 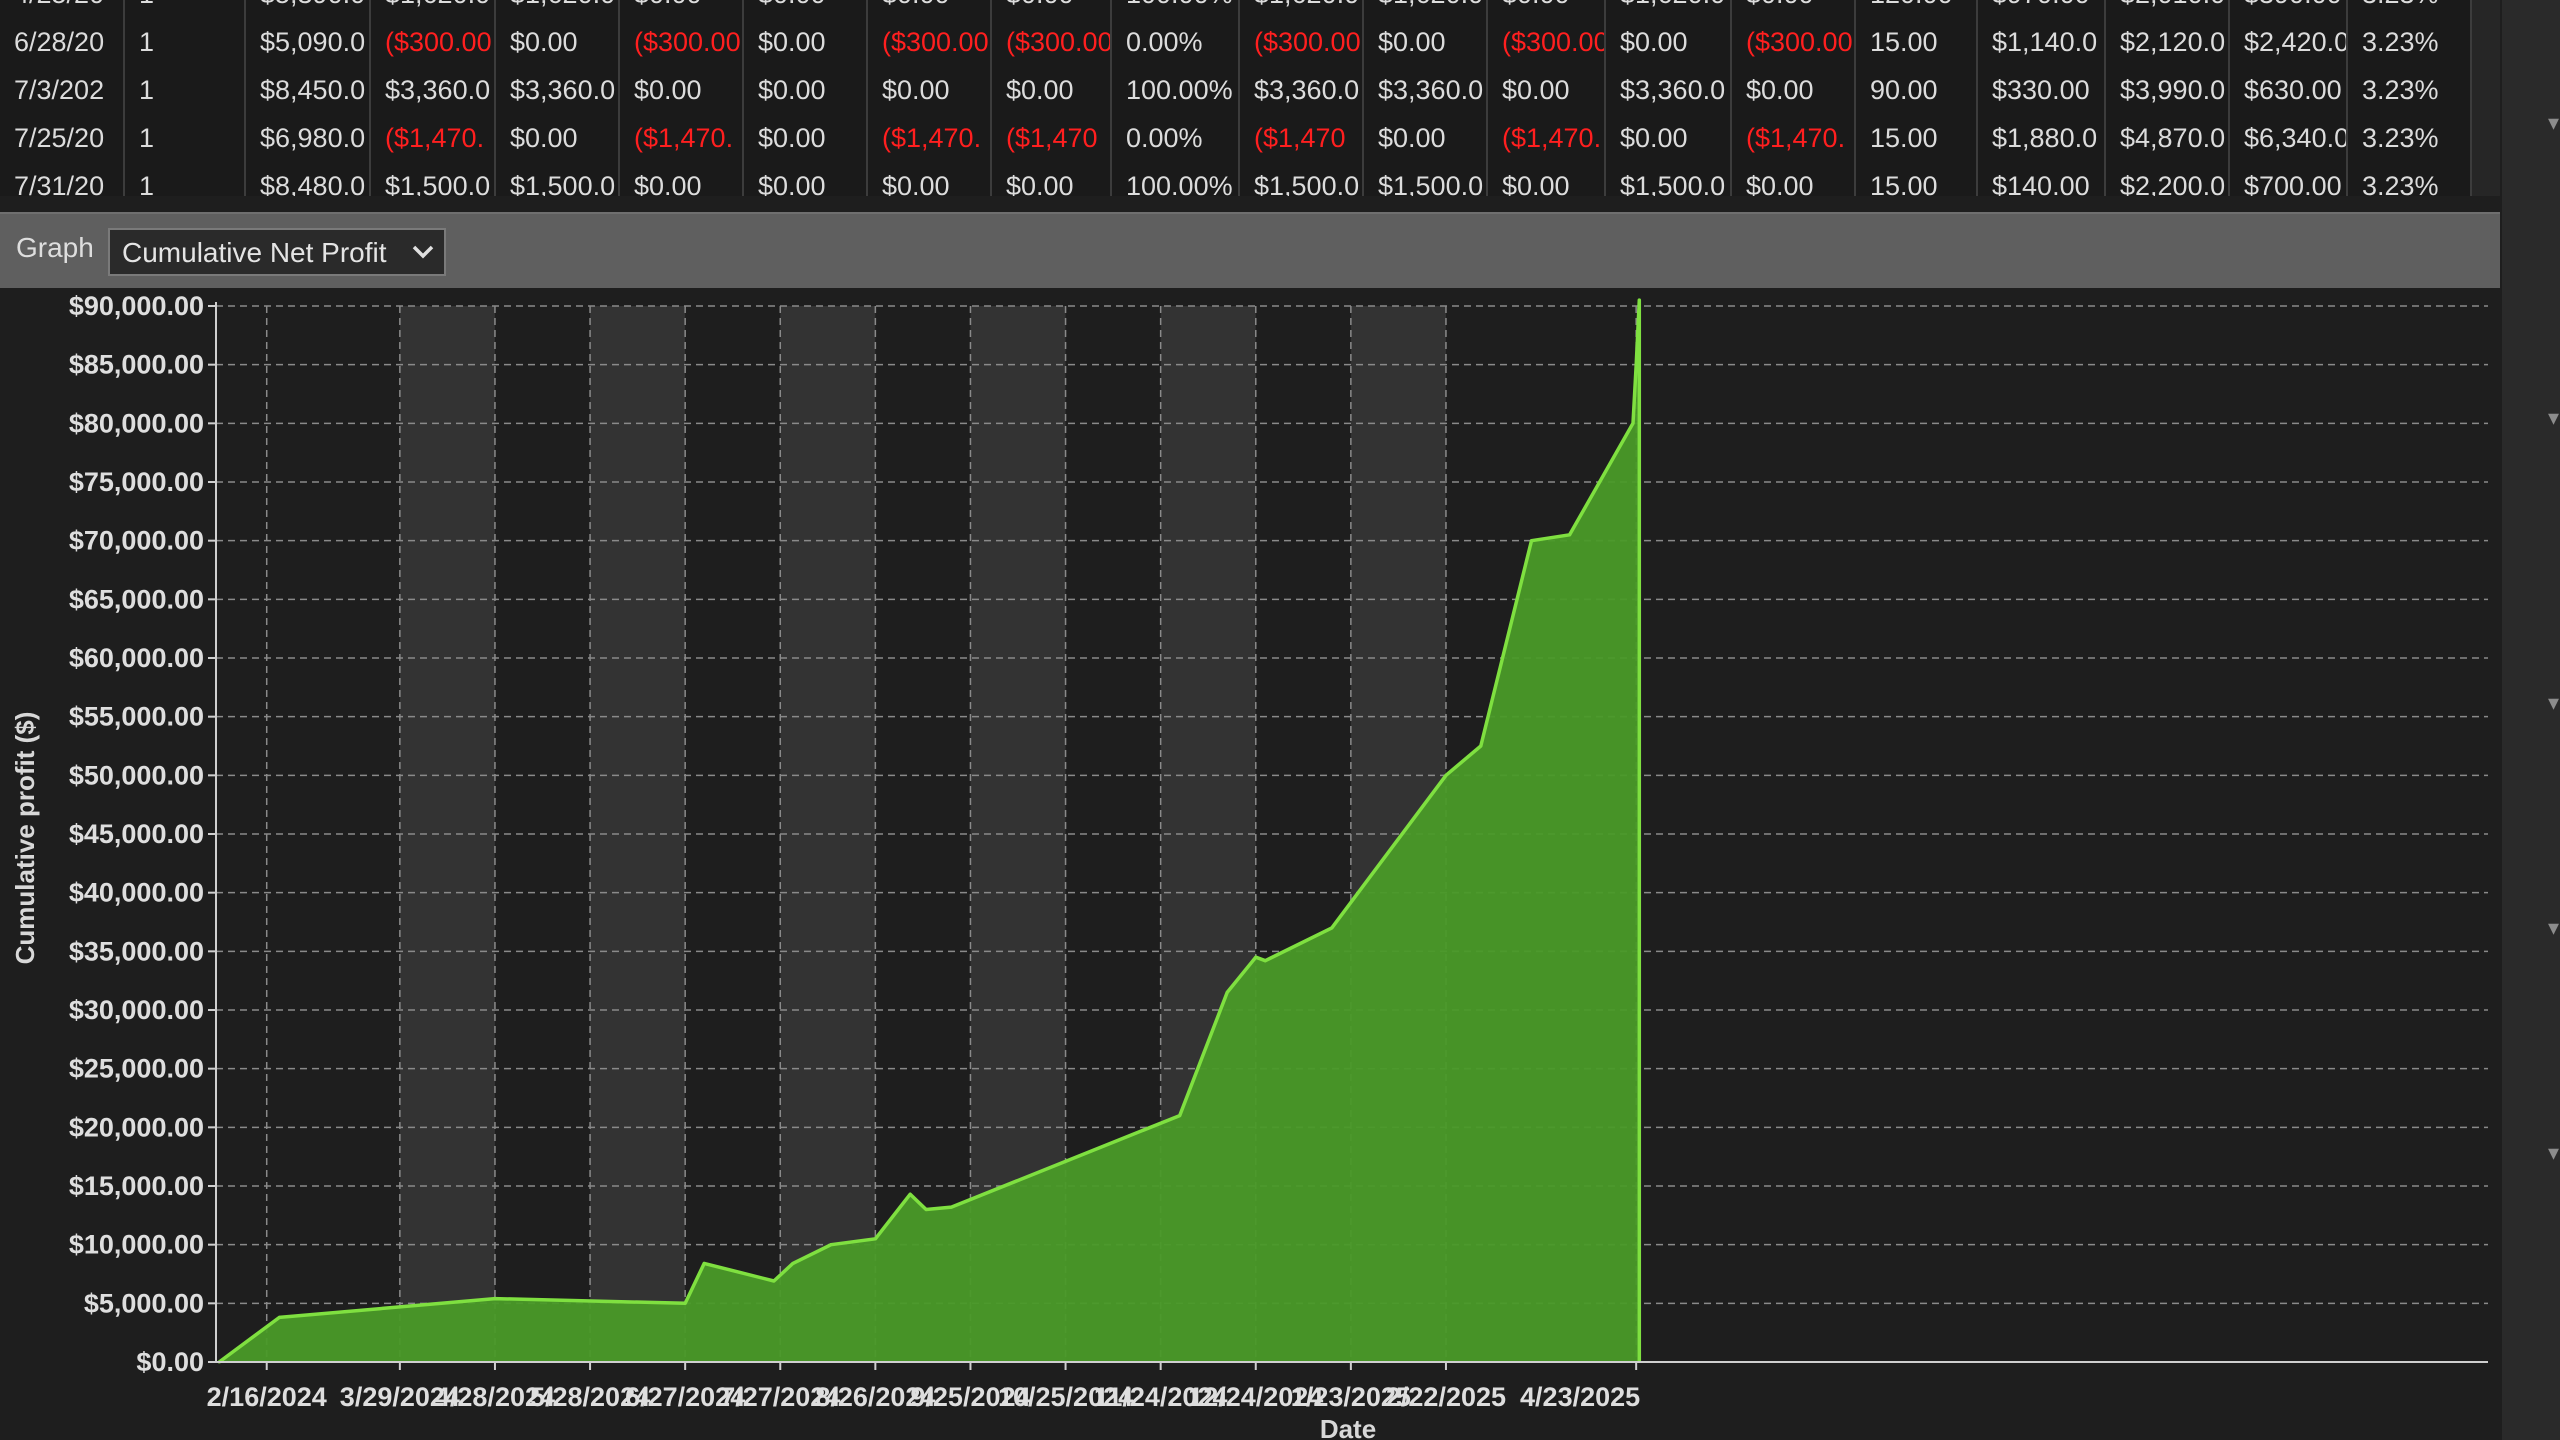 I want to click on y-tick-label: $50,000.00, so click(x=136, y=775).